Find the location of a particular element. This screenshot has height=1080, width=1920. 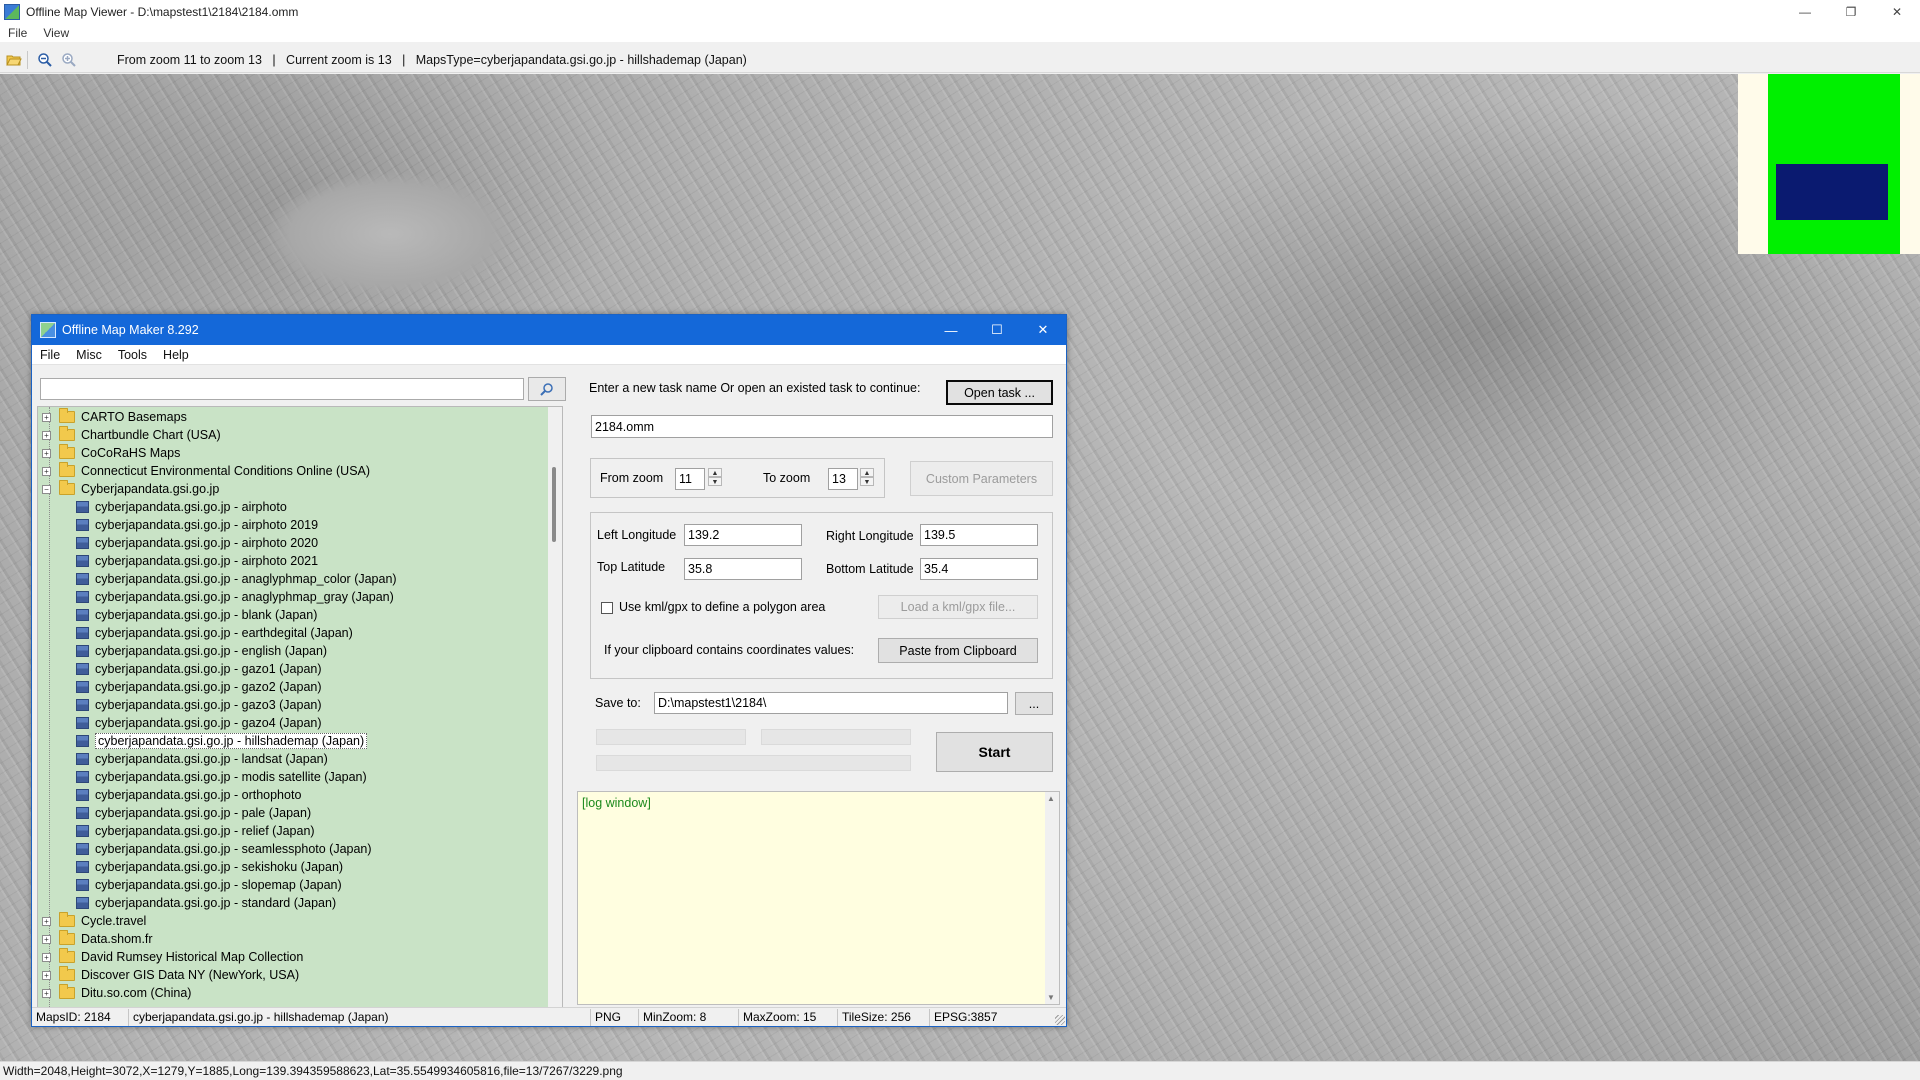

status-min-zoom: MinZoom: 8 is located at coordinates (689, 1017).